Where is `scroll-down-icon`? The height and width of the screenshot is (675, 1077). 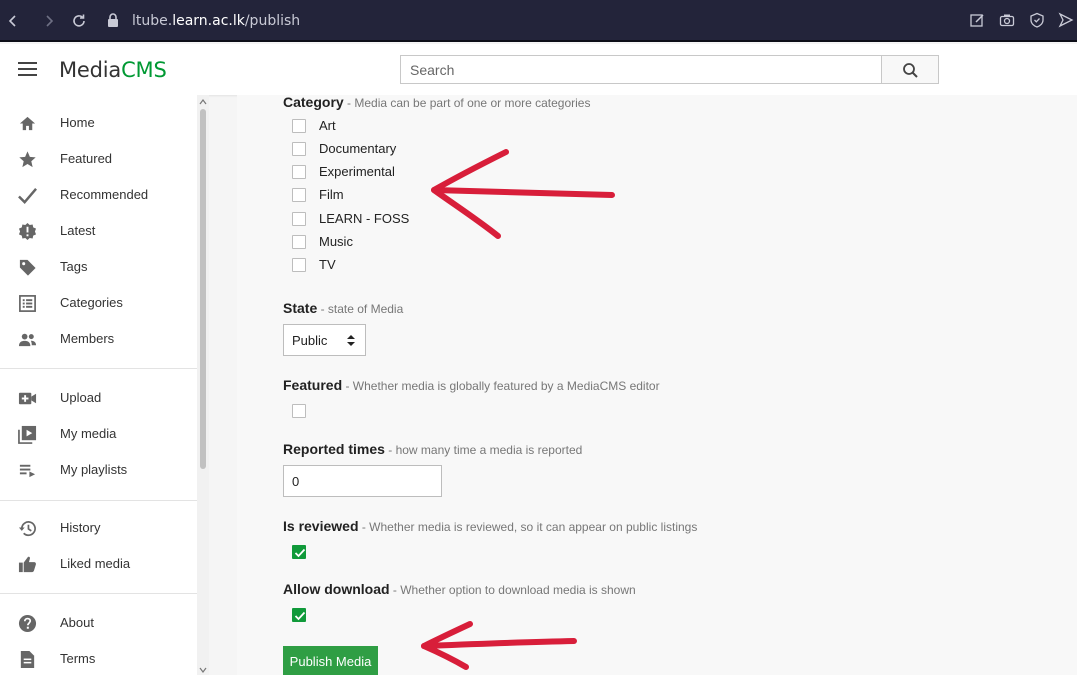
scroll-down-icon is located at coordinates (203, 670).